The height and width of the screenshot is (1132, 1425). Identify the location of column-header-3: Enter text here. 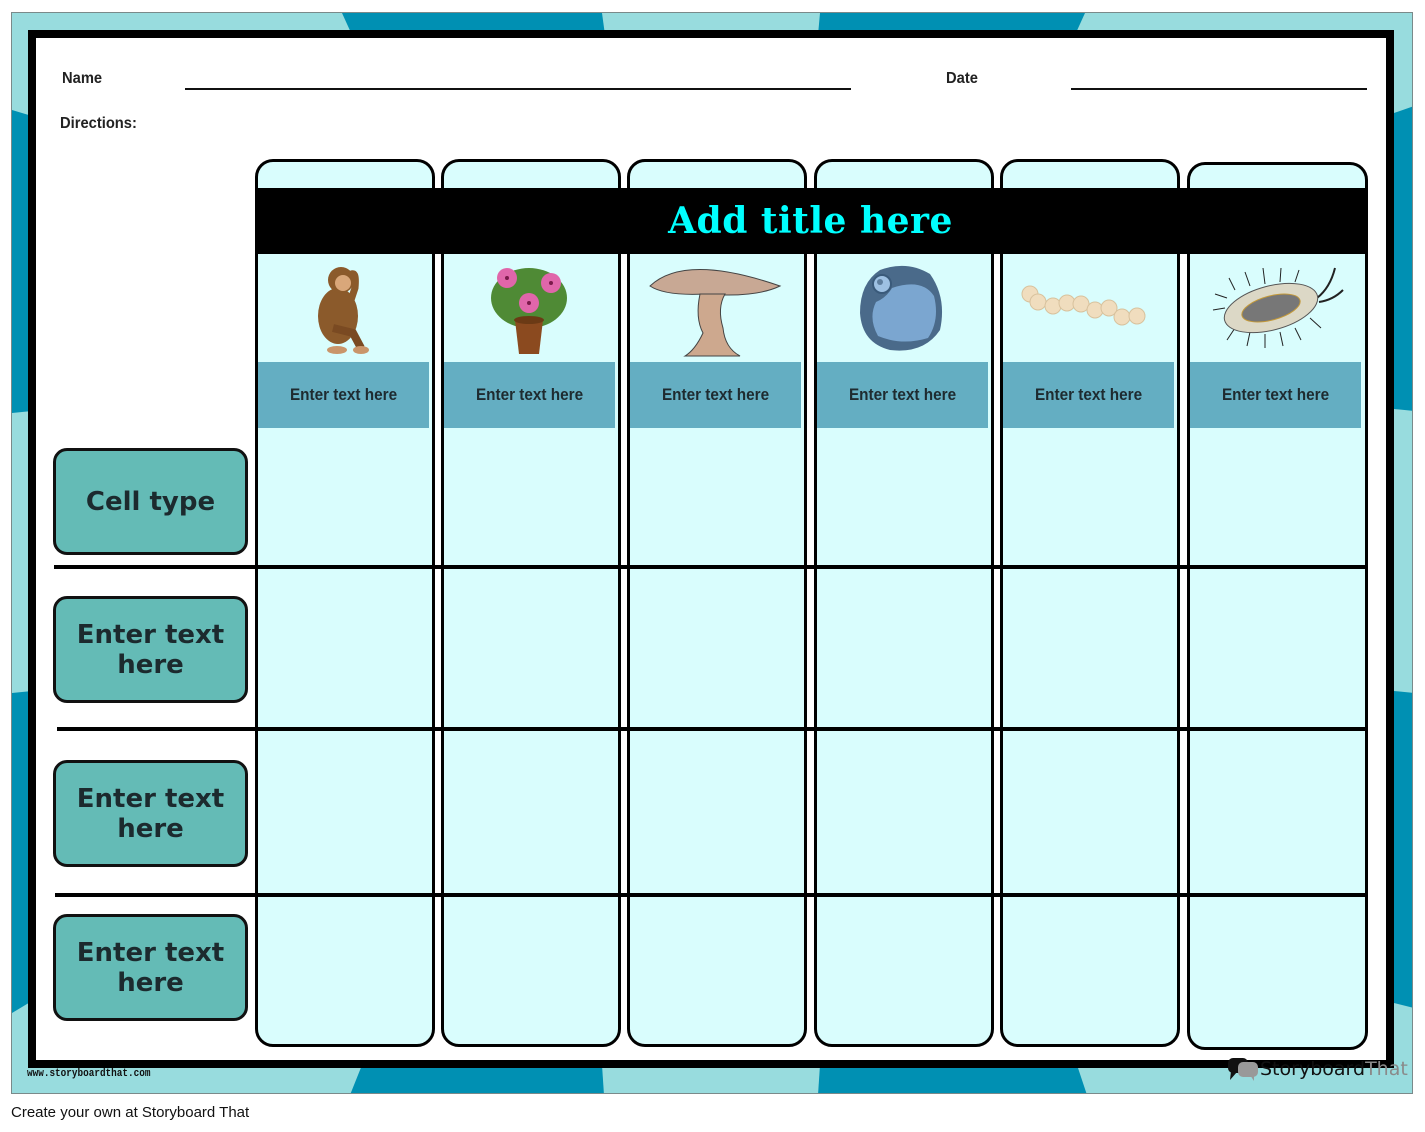
(715, 395).